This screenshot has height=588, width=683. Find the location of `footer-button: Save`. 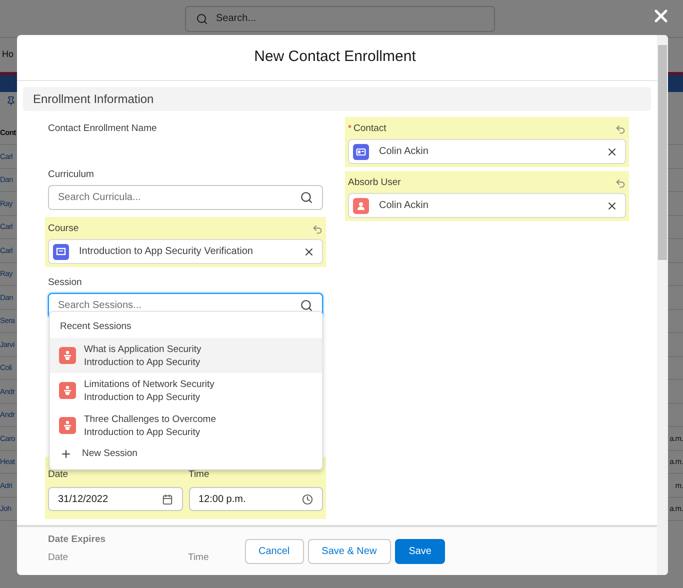

footer-button: Save is located at coordinates (420, 551).